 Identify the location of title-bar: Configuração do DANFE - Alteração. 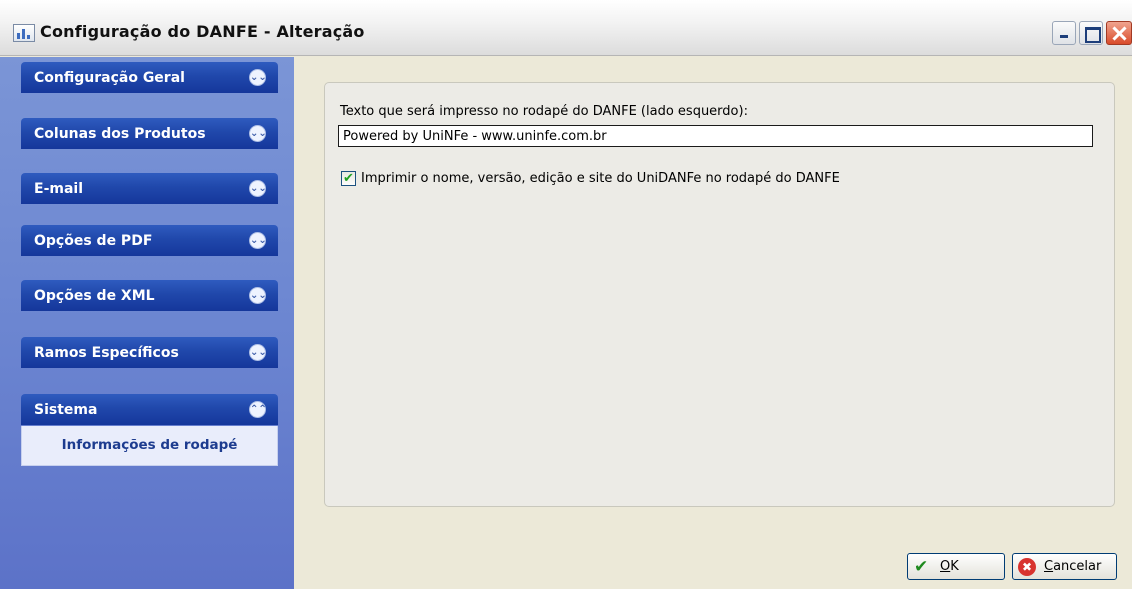
(566, 28).